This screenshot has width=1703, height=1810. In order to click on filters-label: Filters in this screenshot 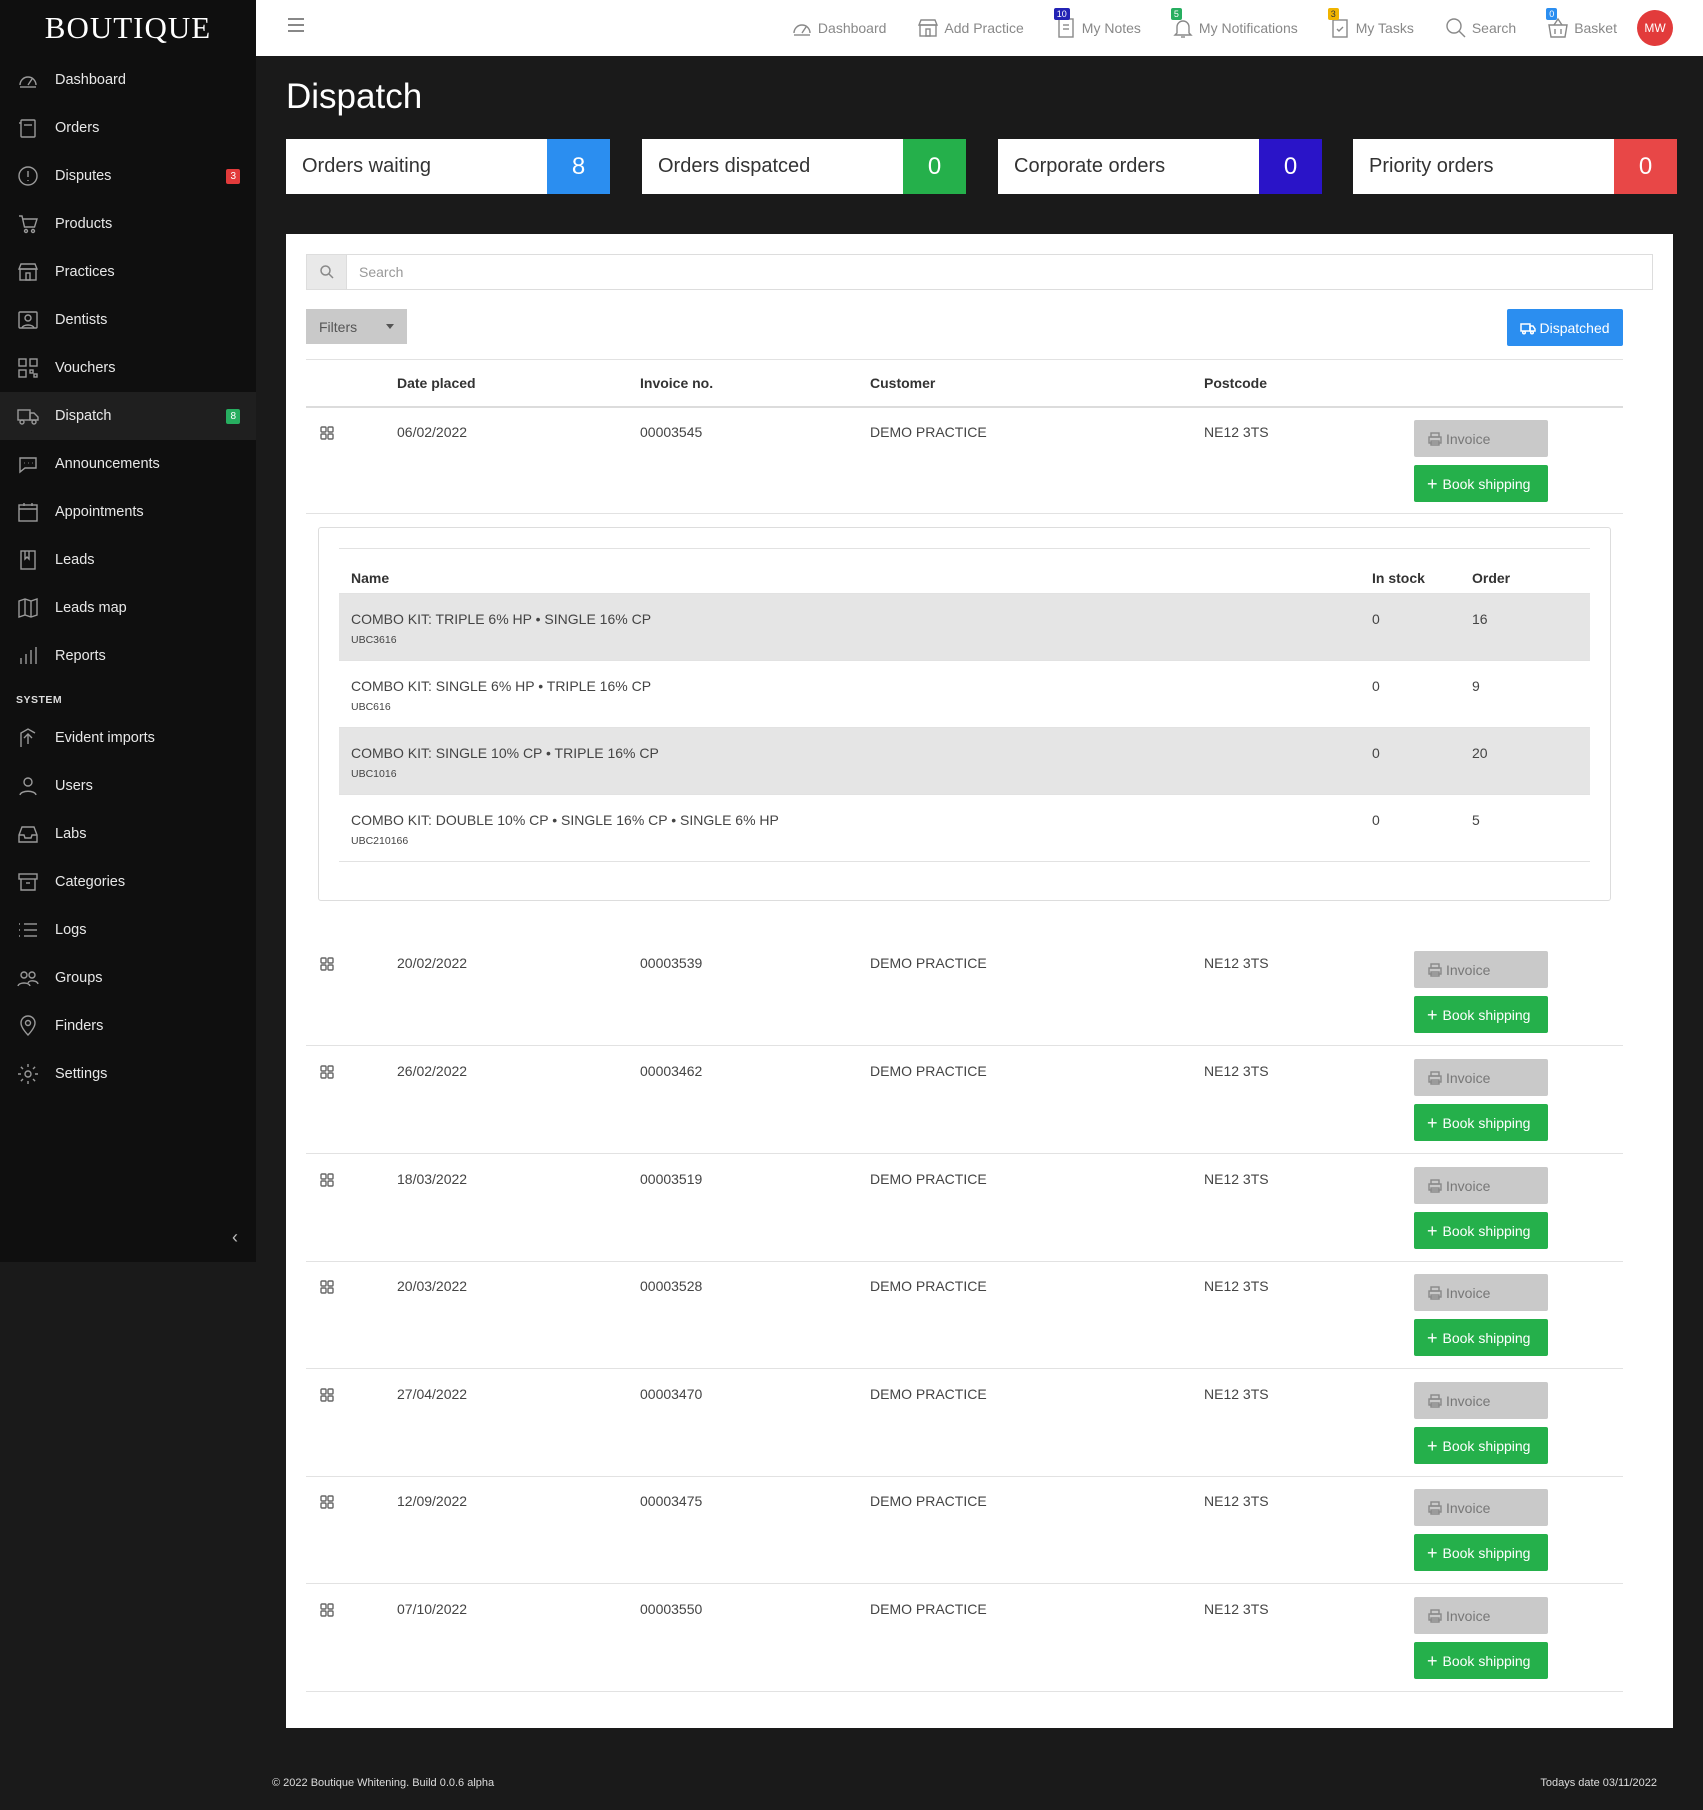, I will do `click(338, 326)`.